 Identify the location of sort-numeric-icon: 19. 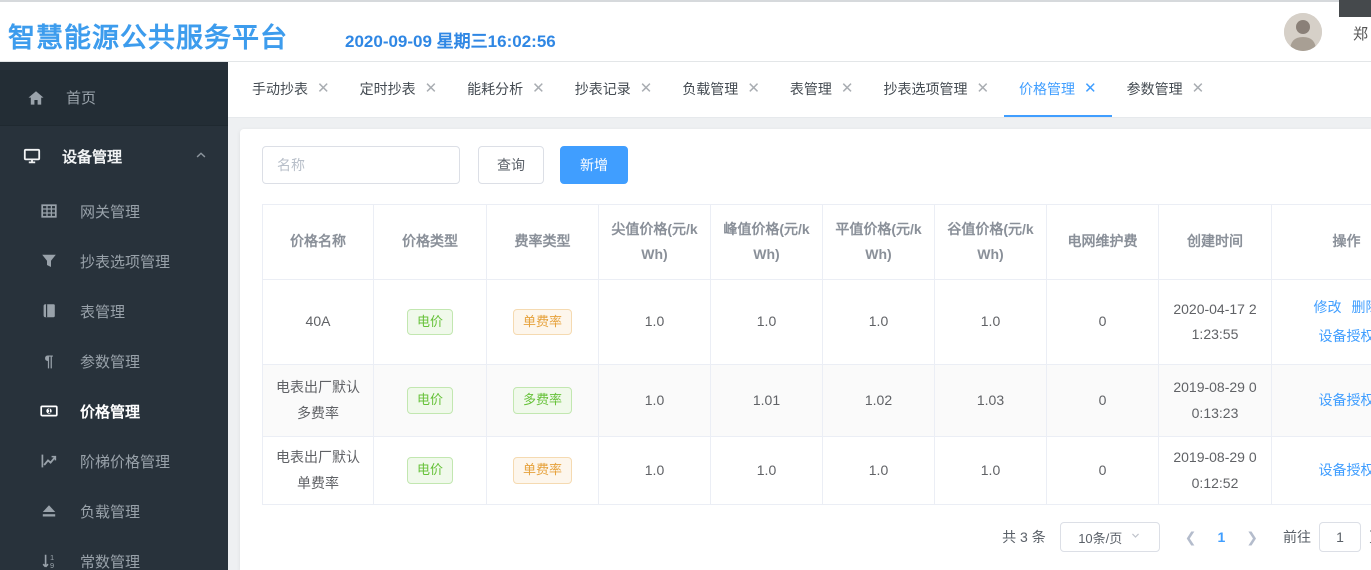
(49, 561).